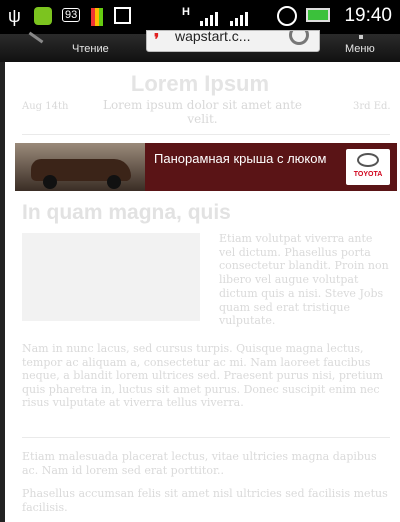  I want to click on toyota-logo: TOYOTA, so click(368, 167).